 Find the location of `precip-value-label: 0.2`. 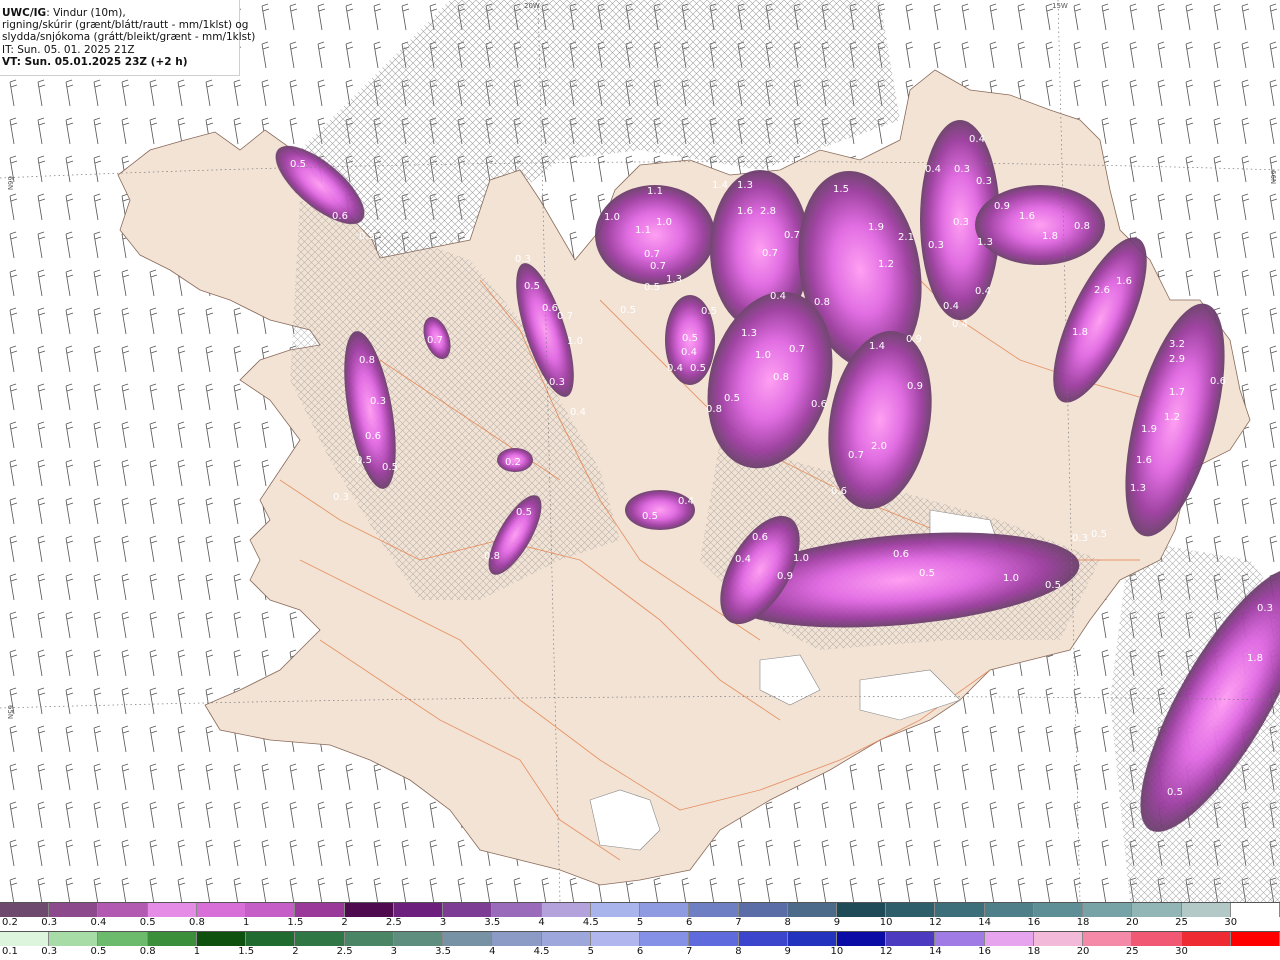

precip-value-label: 0.2 is located at coordinates (513, 462).